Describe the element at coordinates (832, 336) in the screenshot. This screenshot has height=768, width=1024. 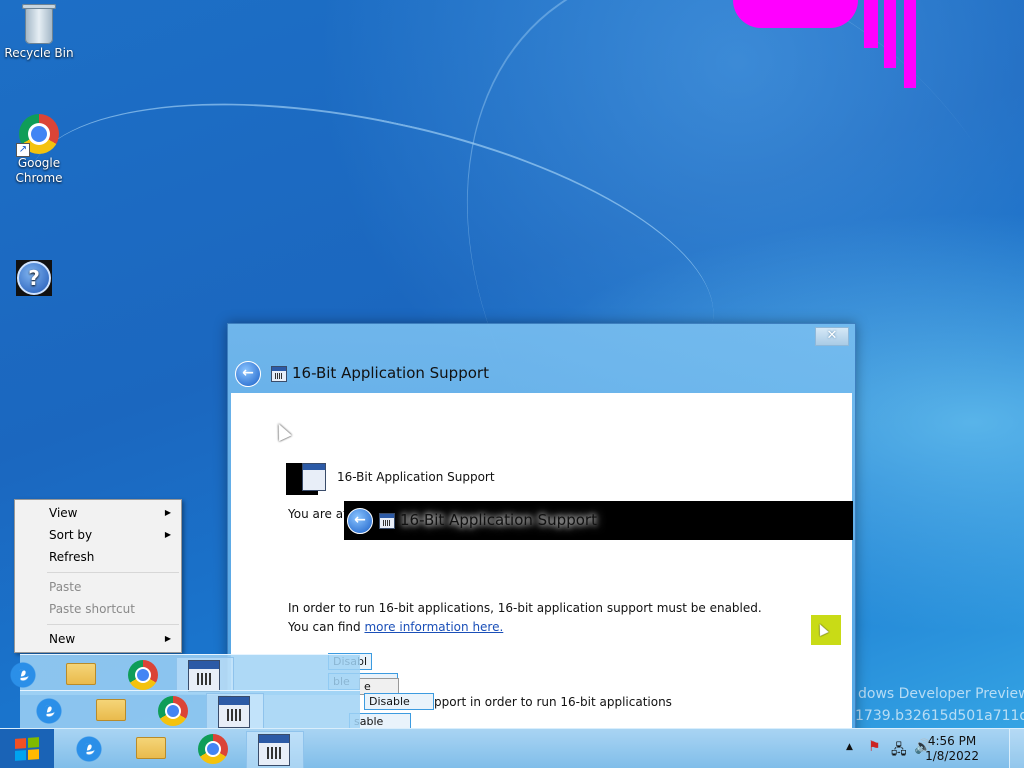
I see `close-button: ✕` at that location.